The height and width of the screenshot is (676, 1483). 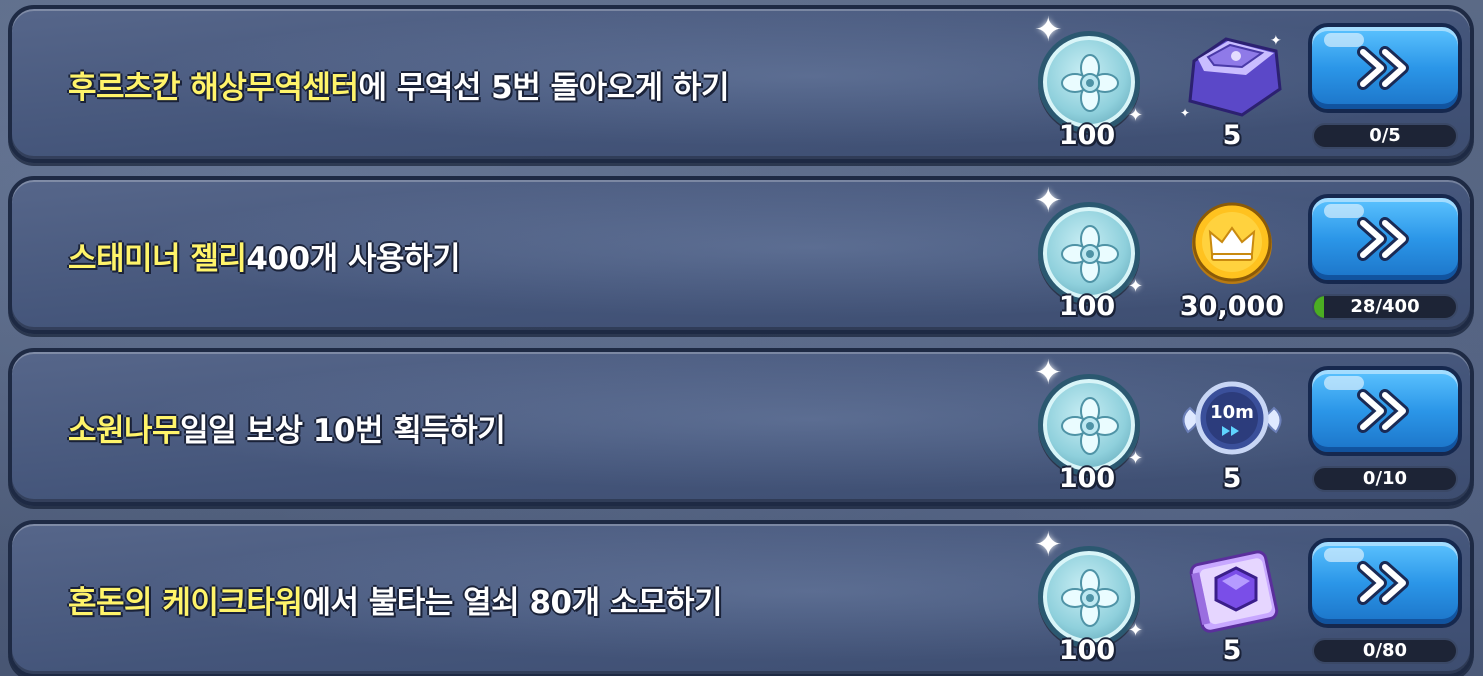 I want to click on 10m-speedup-ticket-icon: 10m, so click(x=1232, y=422).